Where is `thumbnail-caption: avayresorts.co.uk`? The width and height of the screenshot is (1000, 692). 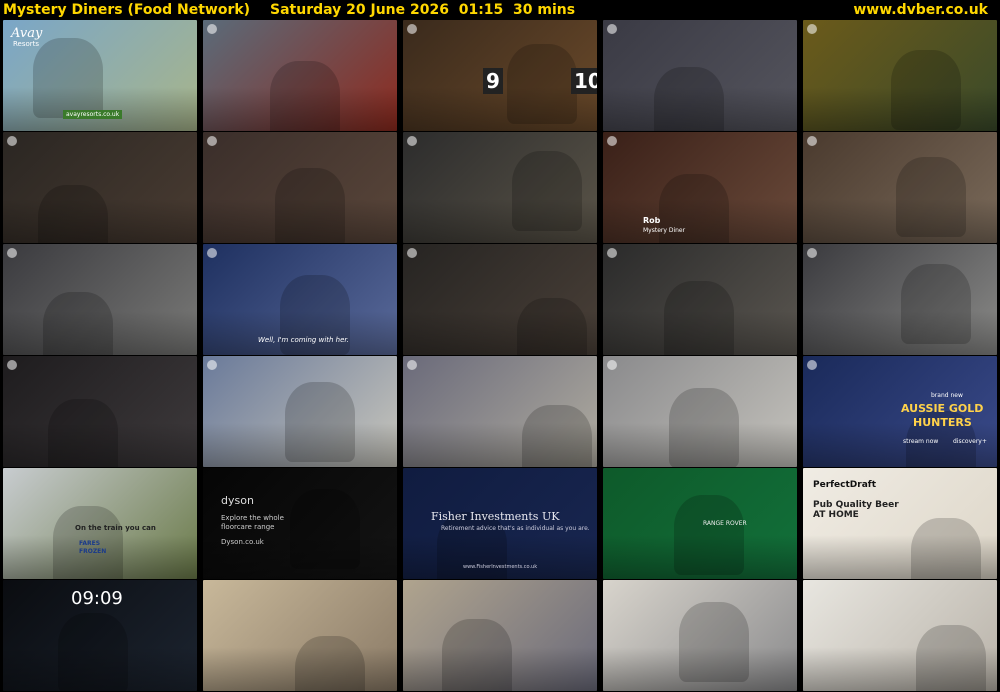
thumbnail-caption: avayresorts.co.uk is located at coordinates (93, 114).